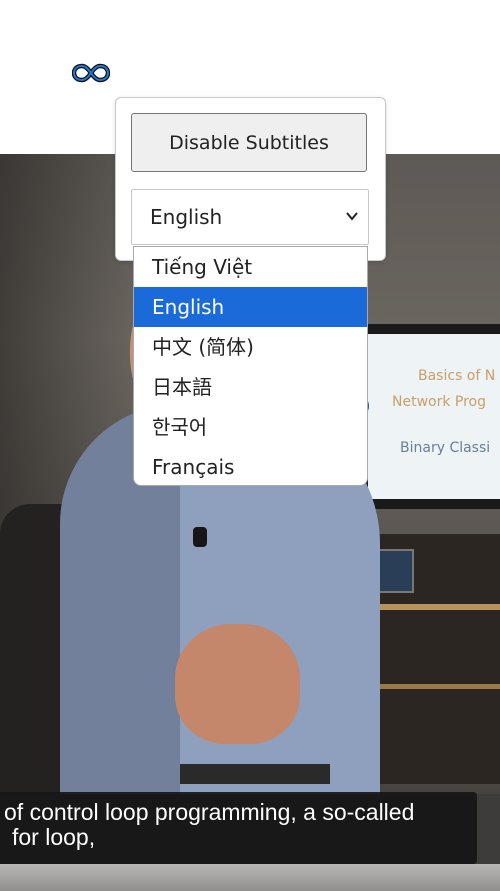 The image size is (500, 891). I want to click on language-option-french: Français, so click(250, 466).